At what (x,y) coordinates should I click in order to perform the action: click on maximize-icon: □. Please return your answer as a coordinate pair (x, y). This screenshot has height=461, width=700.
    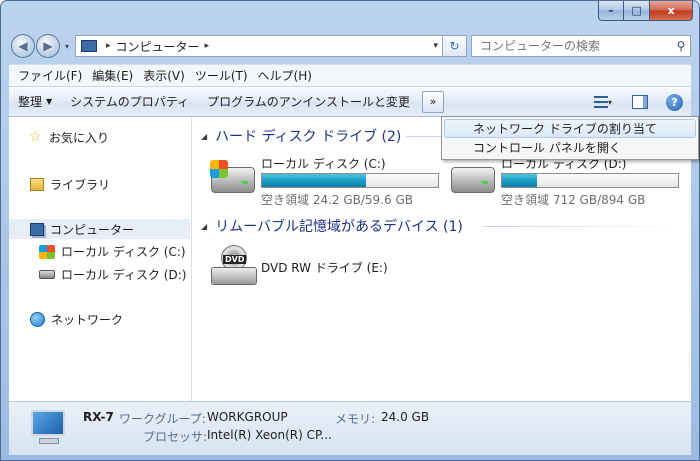
    Looking at the image, I should click on (636, 10).